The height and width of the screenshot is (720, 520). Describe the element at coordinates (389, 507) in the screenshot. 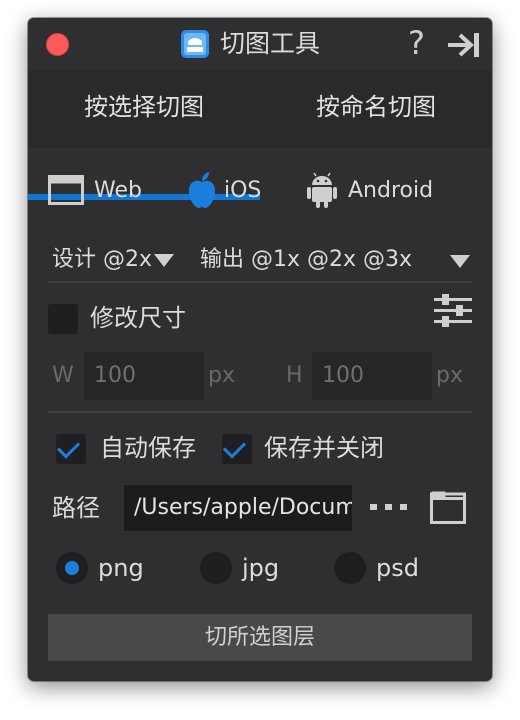

I see `more-options-icon` at that location.